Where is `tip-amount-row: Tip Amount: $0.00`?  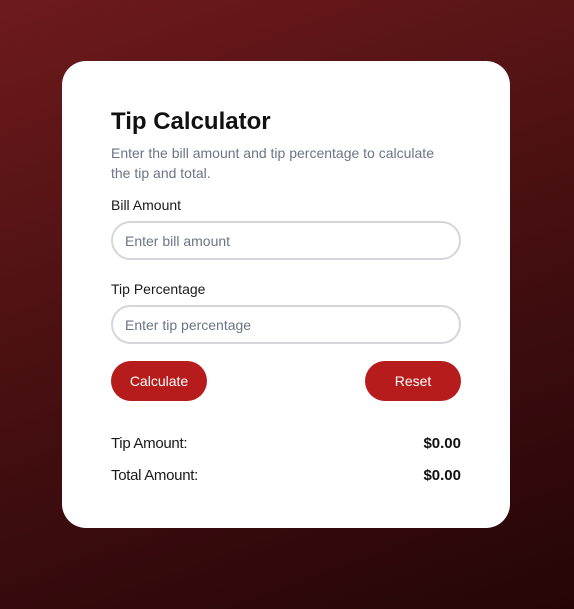
tip-amount-row: Tip Amount: $0.00 is located at coordinates (286, 443).